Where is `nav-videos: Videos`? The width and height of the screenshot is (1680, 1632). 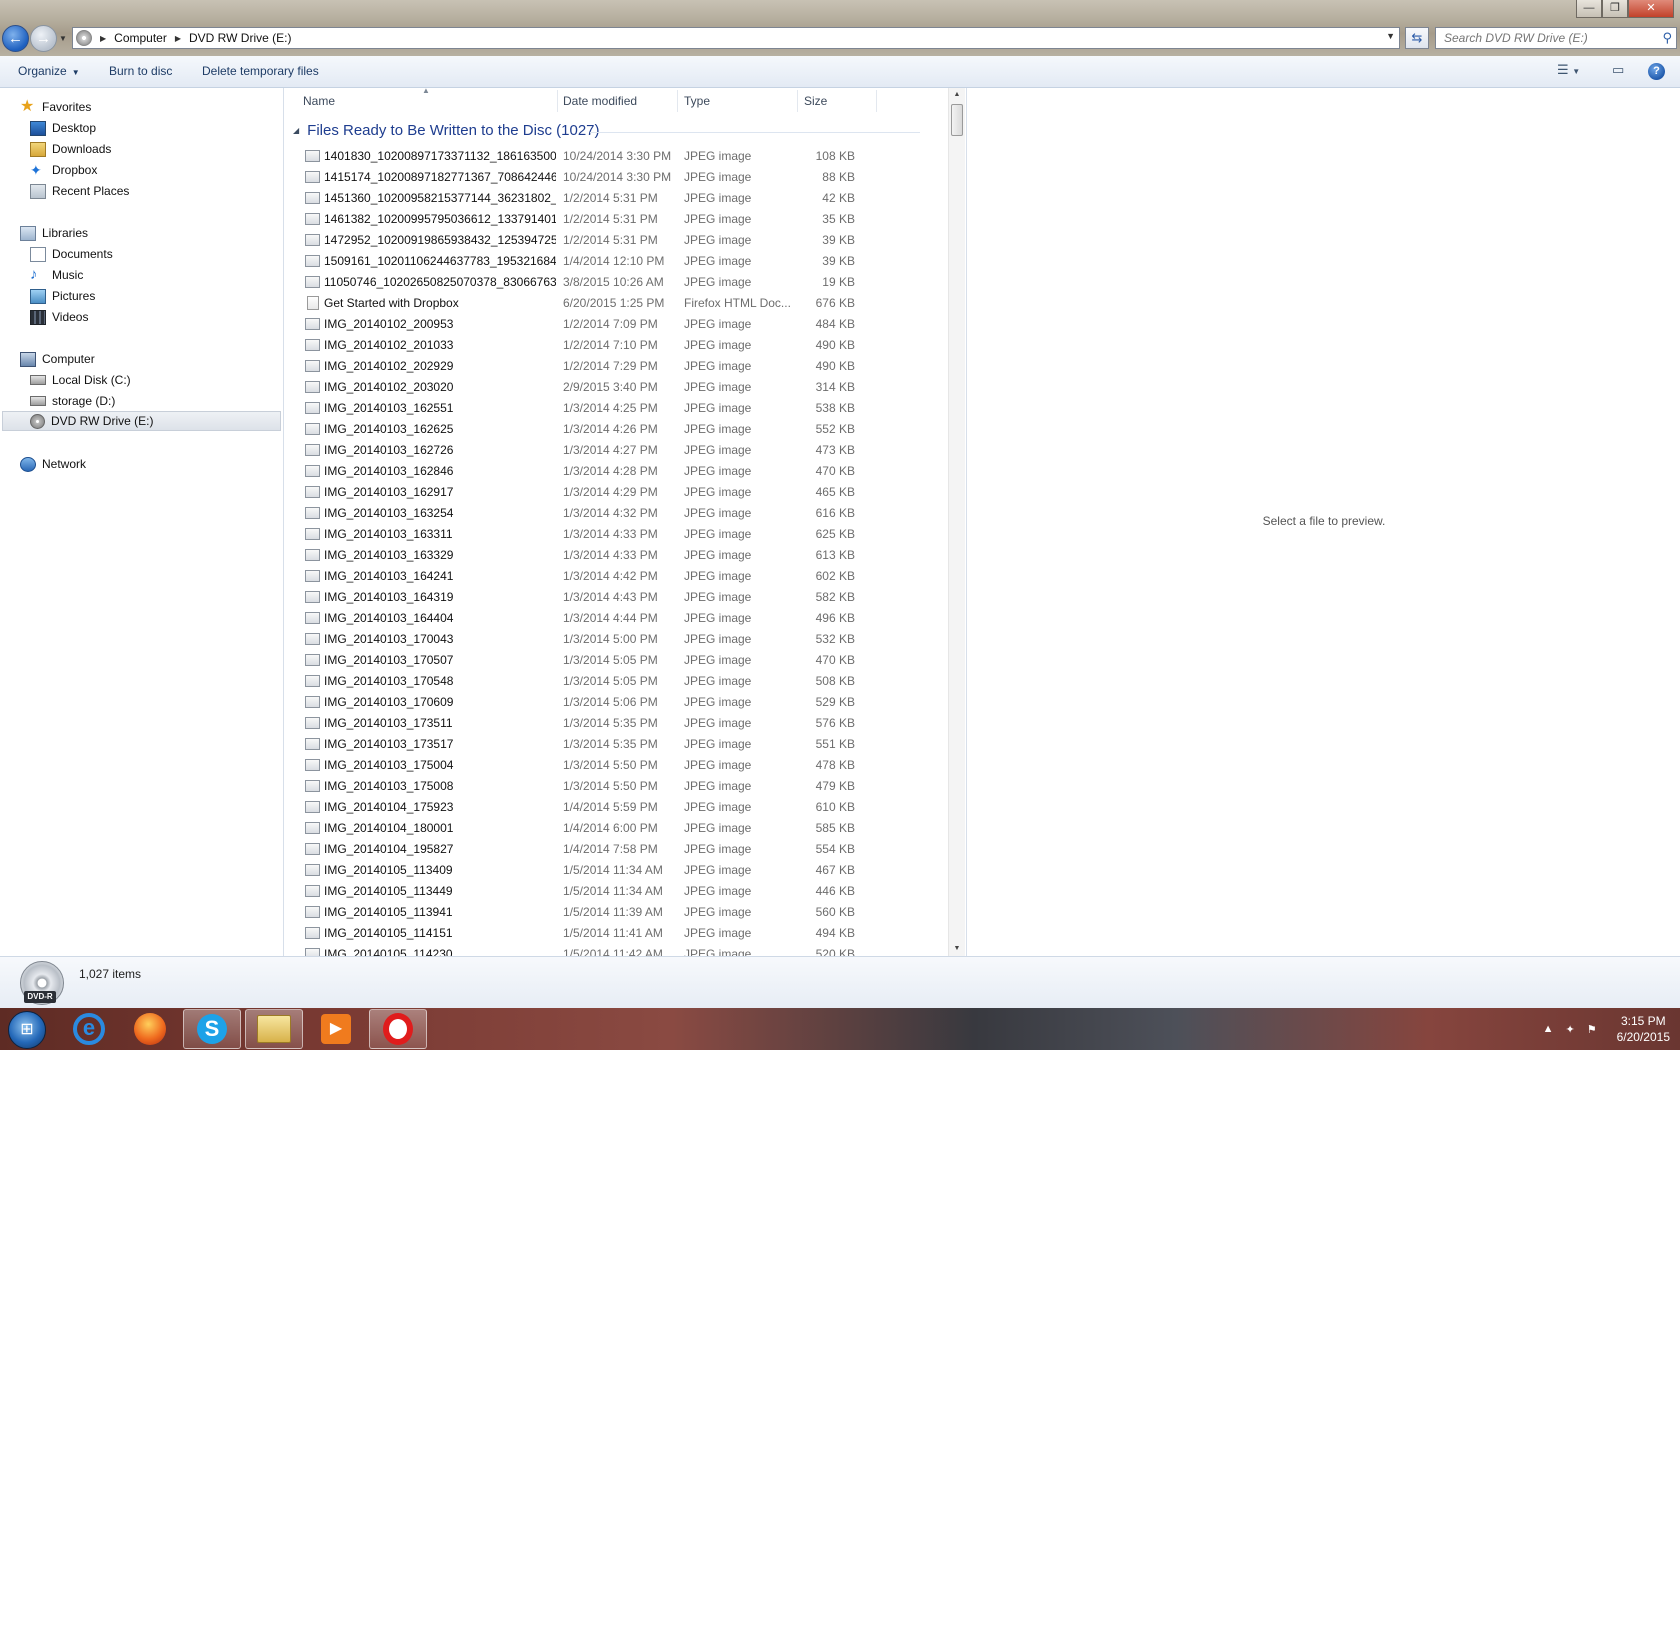 nav-videos: Videos is located at coordinates (59, 317).